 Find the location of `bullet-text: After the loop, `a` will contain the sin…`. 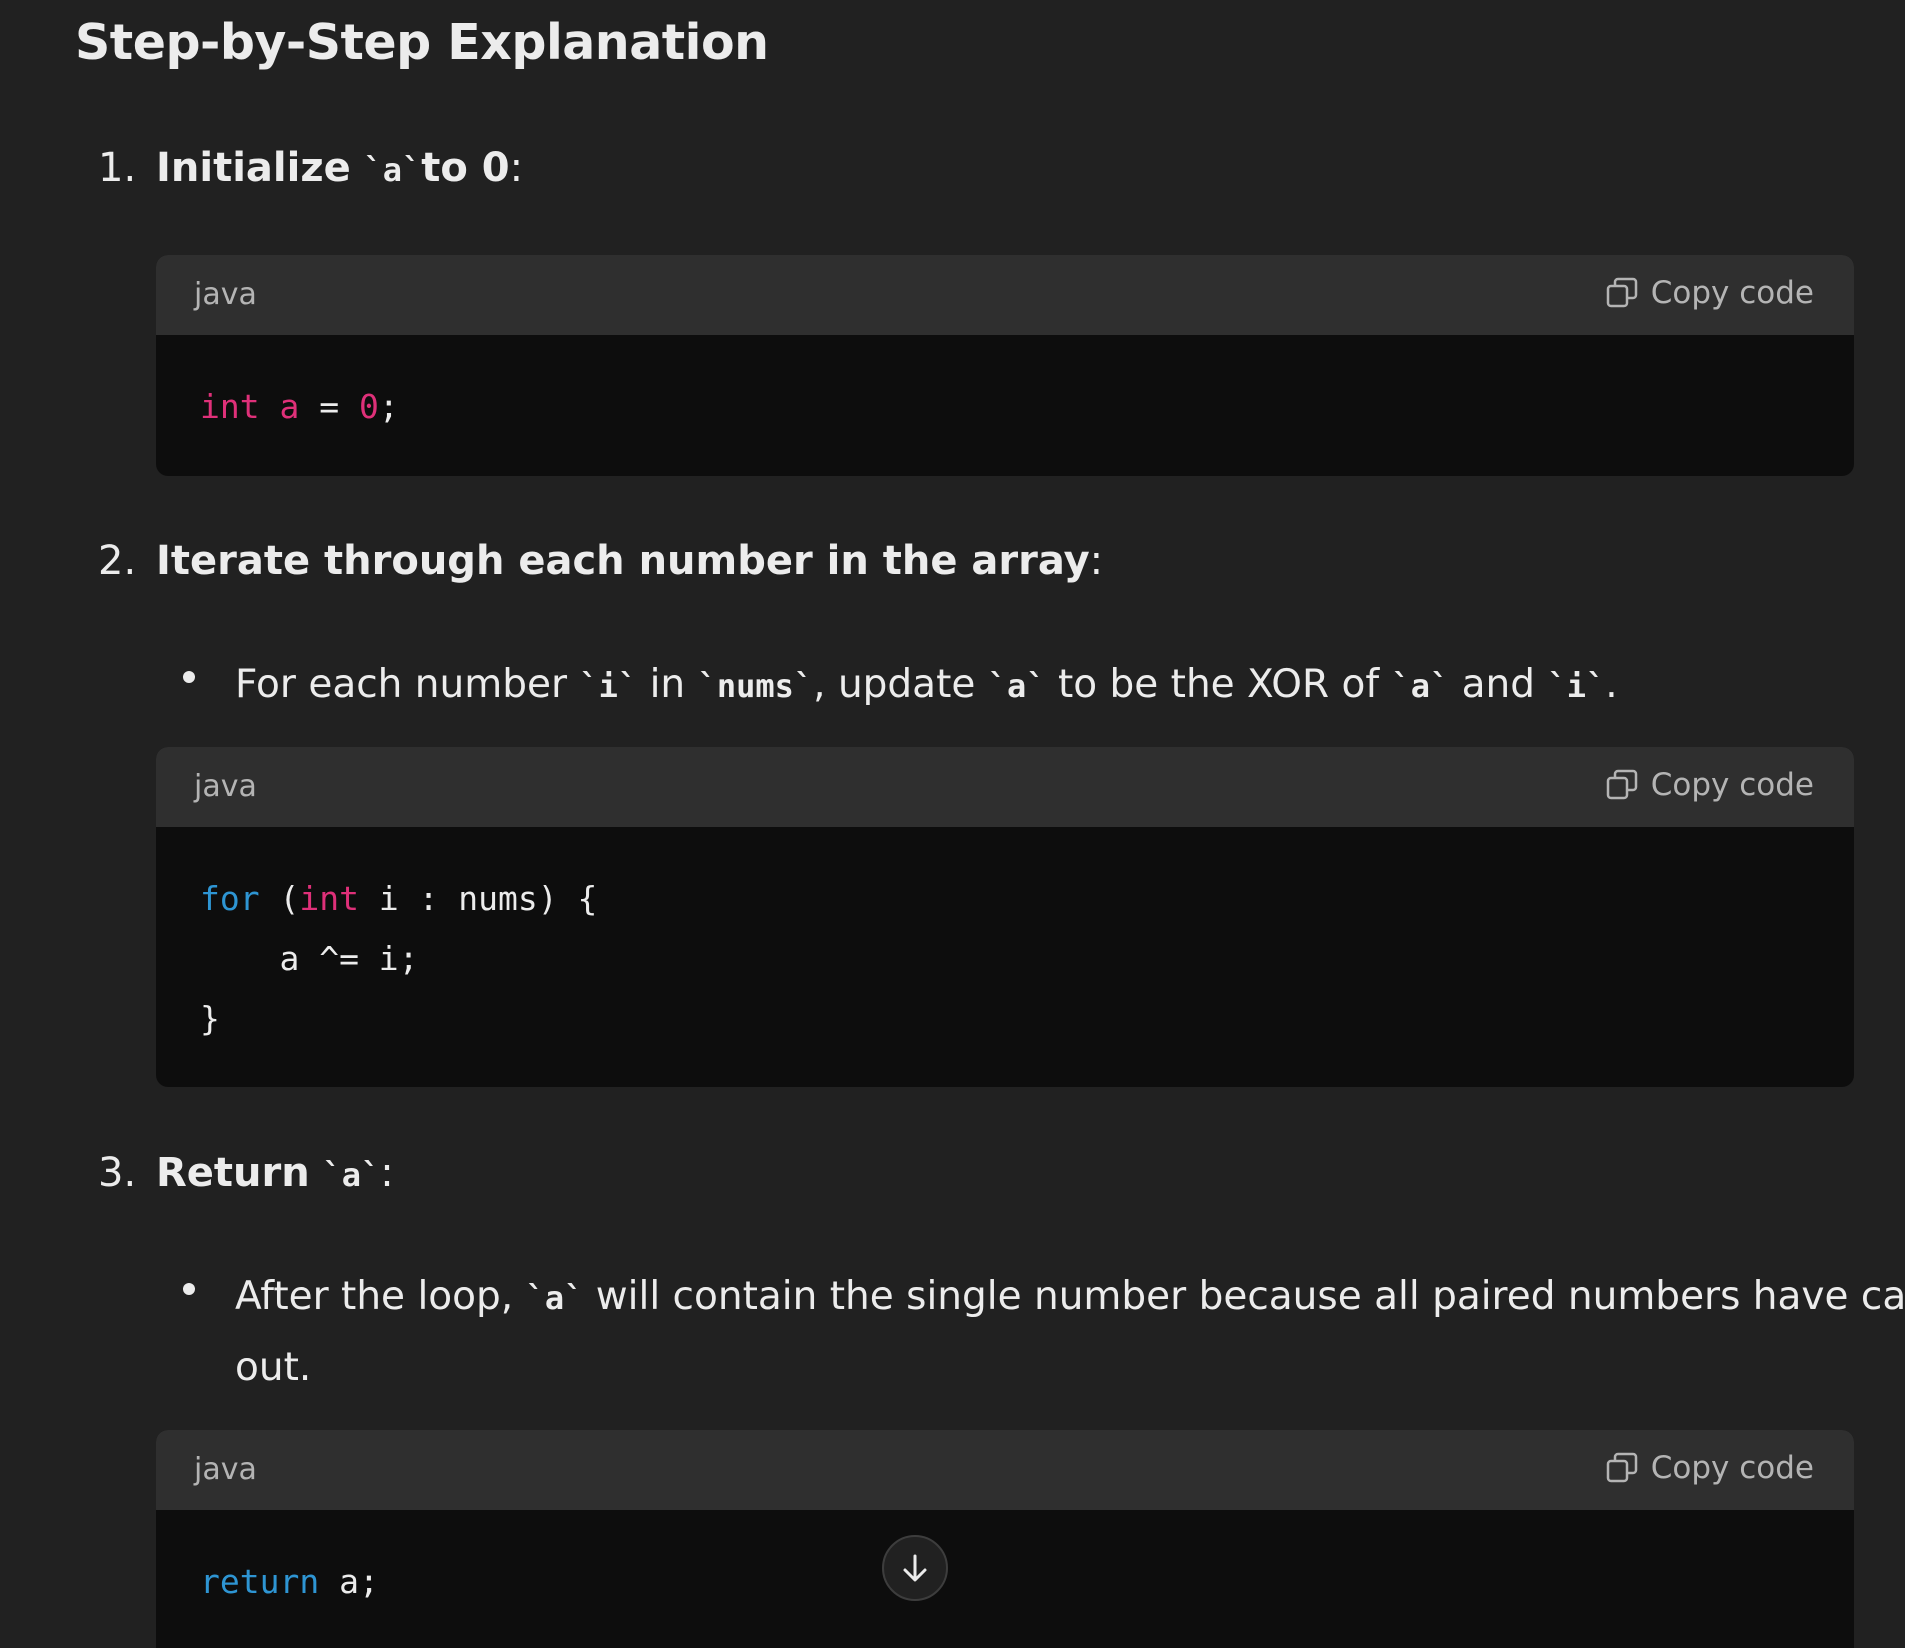

bullet-text: After the loop, `a` will contain the sin… is located at coordinates (1070, 1332).